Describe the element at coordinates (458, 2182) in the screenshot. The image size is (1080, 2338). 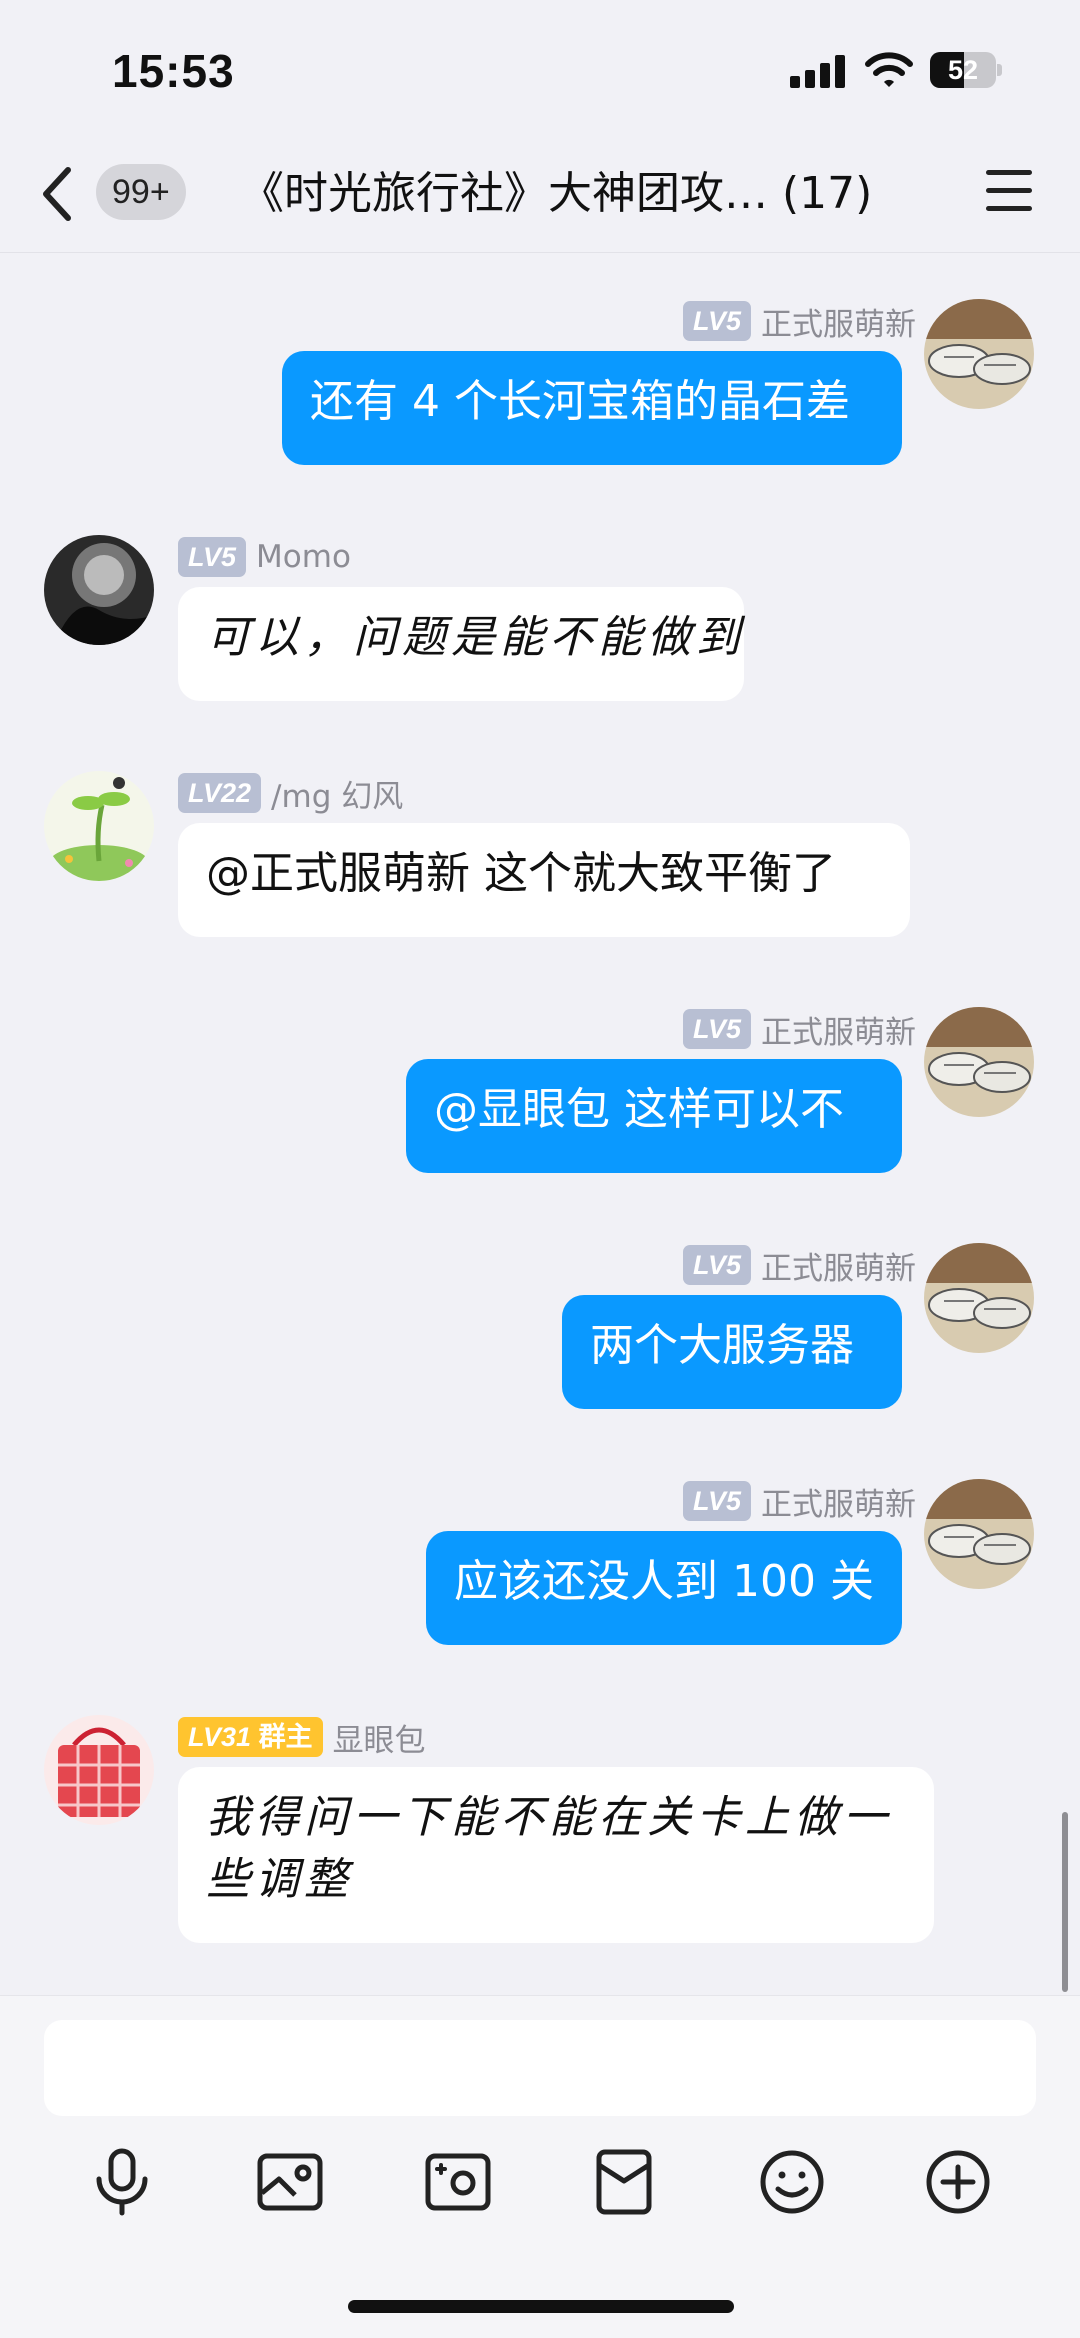
I see `camera-icon` at that location.